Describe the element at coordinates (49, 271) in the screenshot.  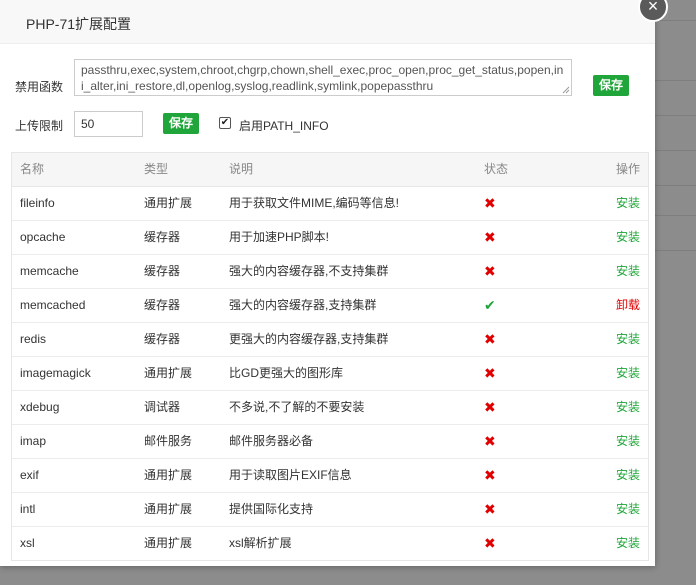
I see `extension-name: memcache` at that location.